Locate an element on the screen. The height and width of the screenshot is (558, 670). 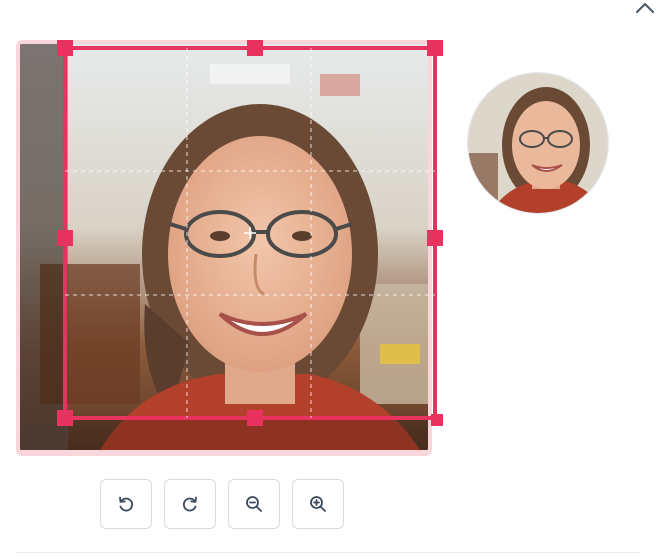
crop-handle-left is located at coordinates (65, 238).